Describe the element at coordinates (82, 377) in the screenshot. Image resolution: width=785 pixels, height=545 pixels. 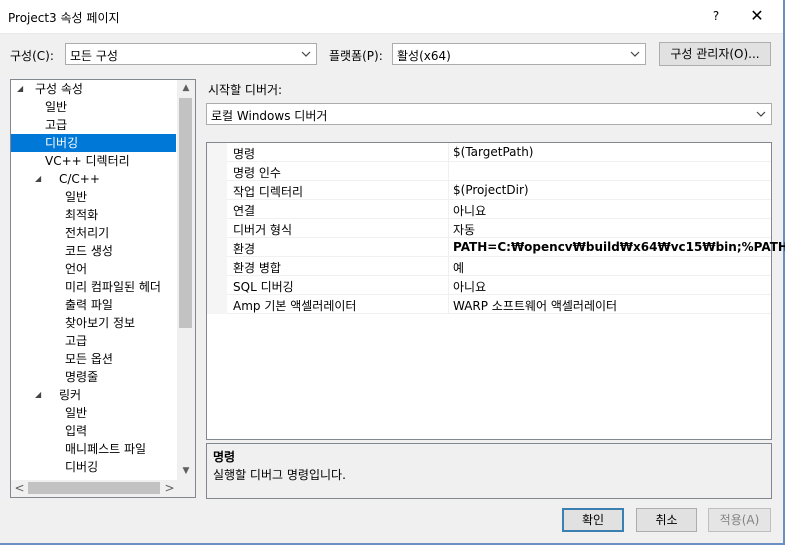
I see `tree-item-label: 명령줄` at that location.